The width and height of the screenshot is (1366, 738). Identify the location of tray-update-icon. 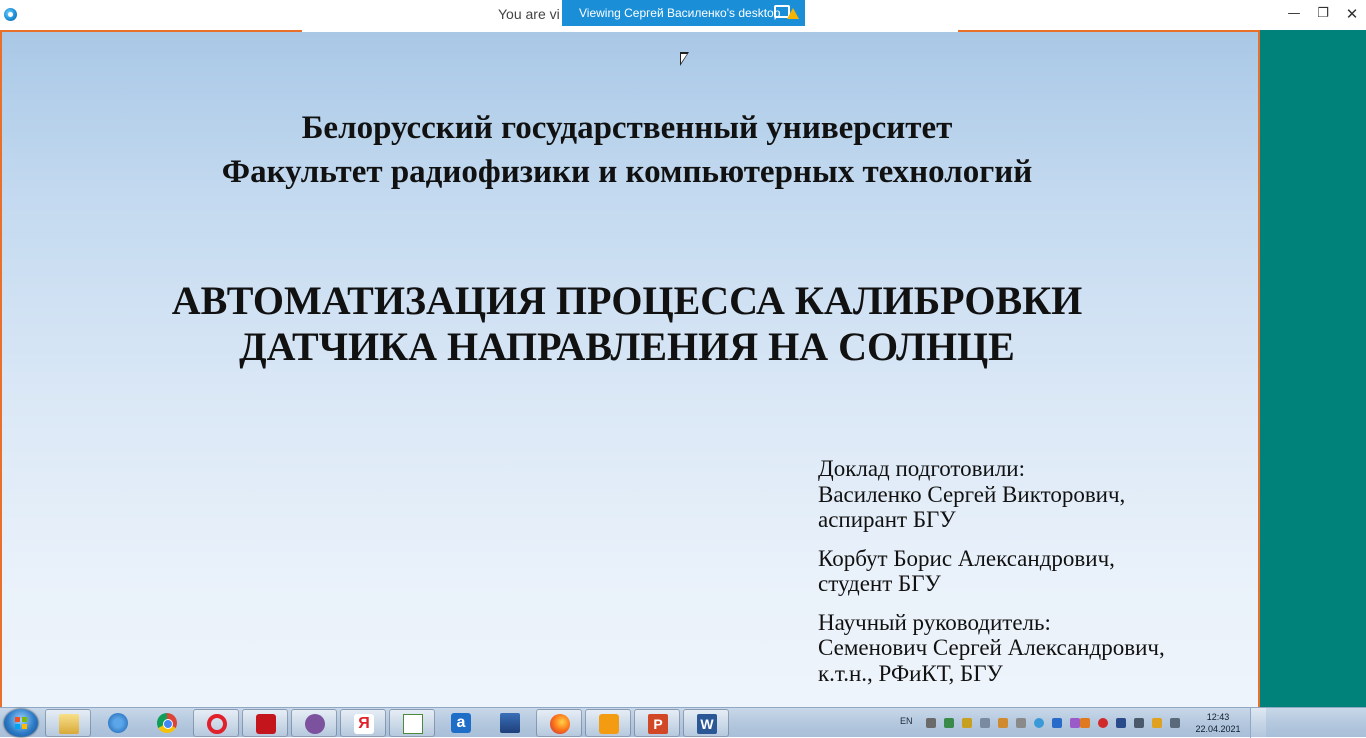
(1085, 723).